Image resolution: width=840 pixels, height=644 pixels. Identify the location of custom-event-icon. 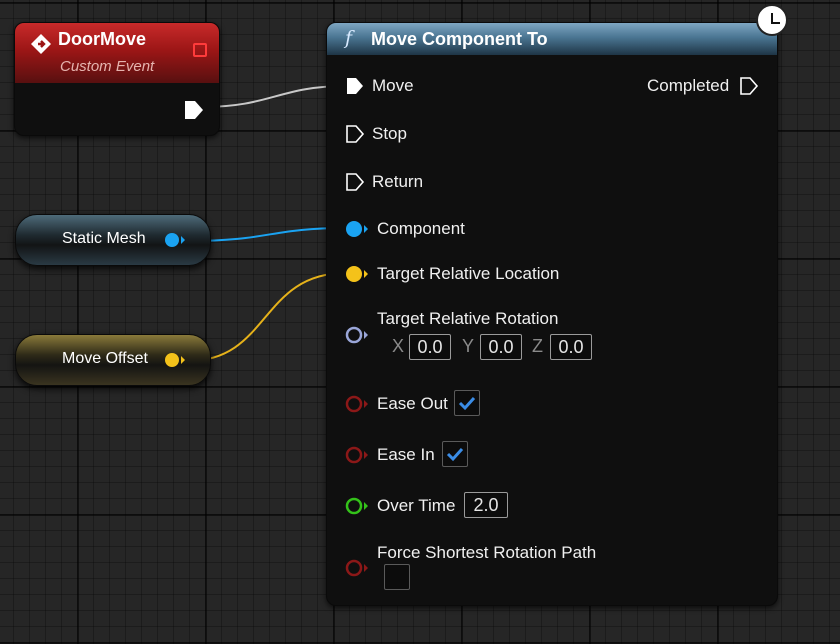
(41, 44).